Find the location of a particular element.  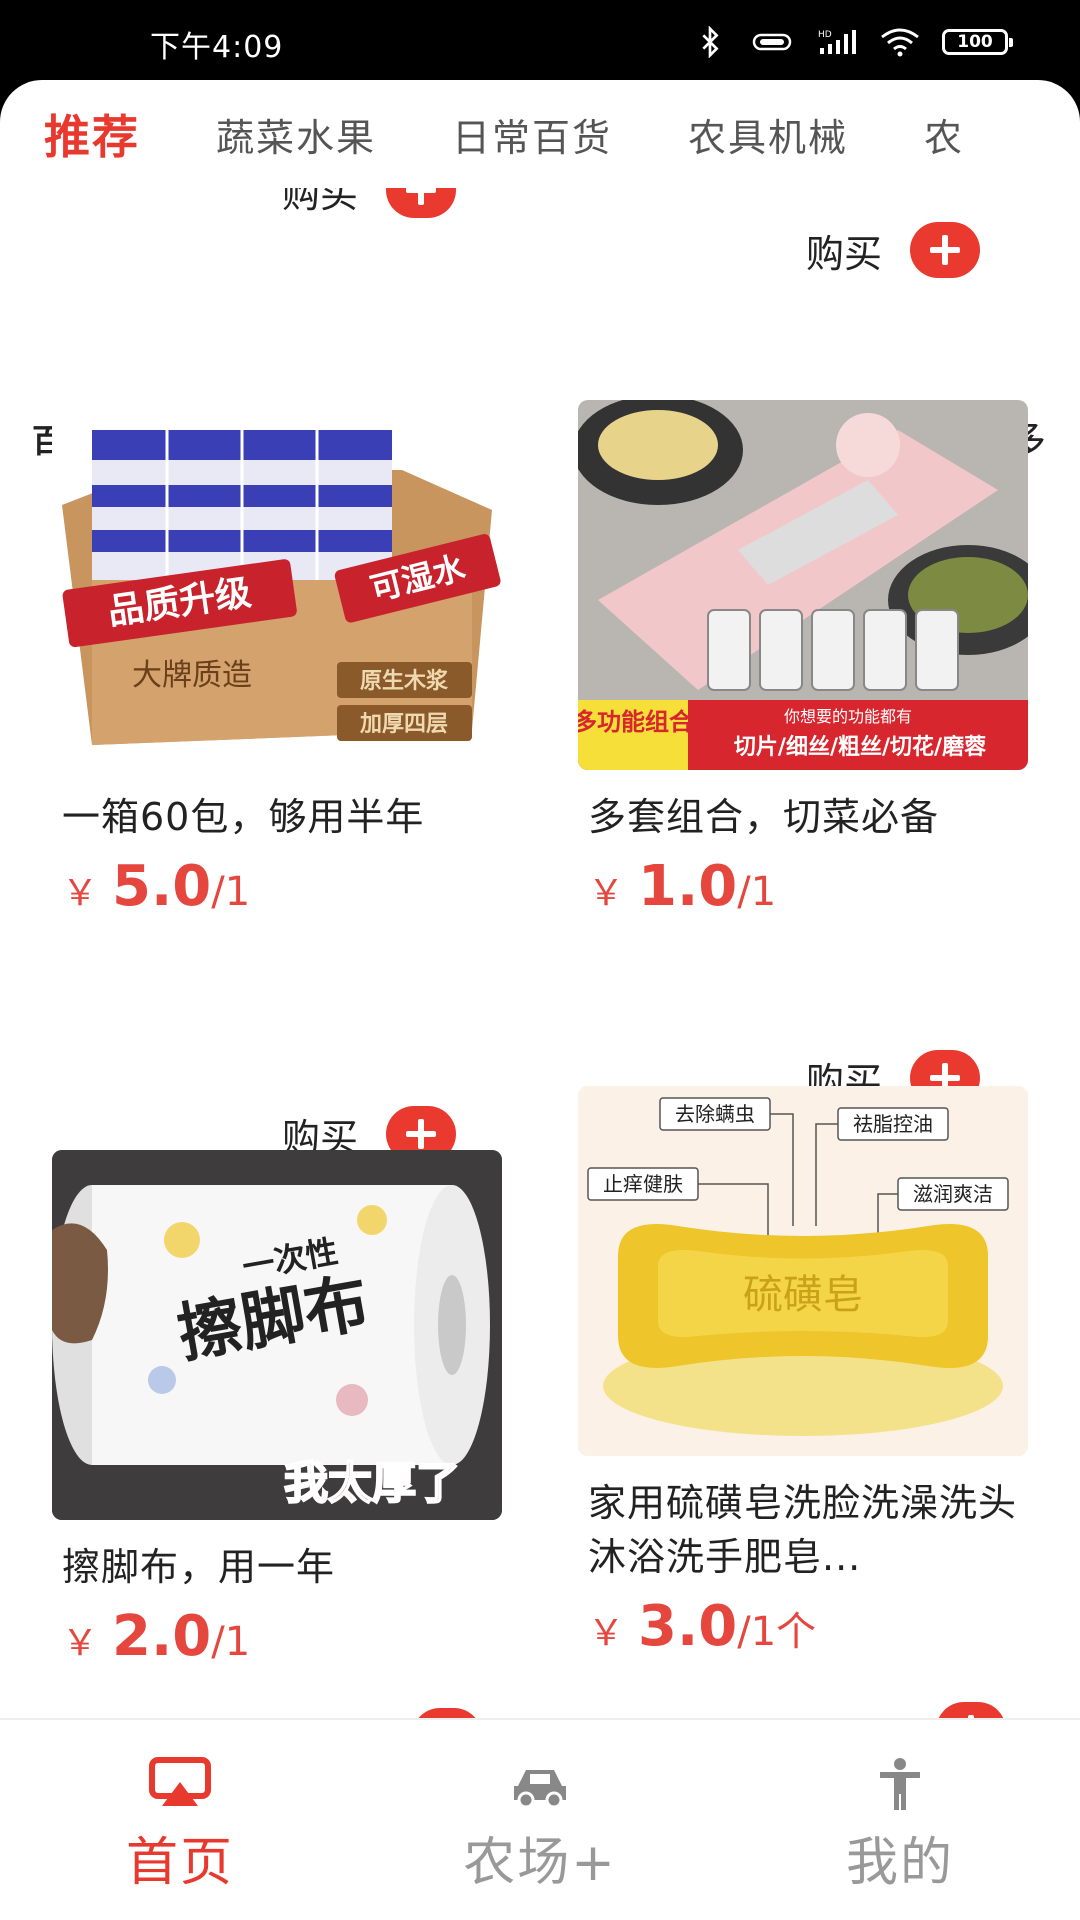

status-icons: HD 100 is located at coordinates (853, 42).